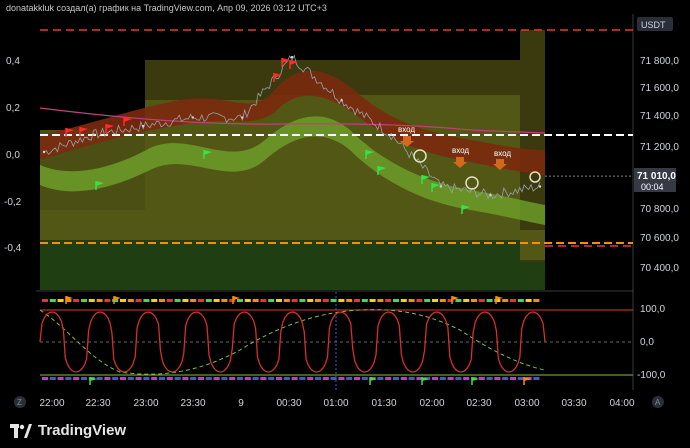 This screenshot has height=448, width=690. I want to click on entry-label: вход, so click(460, 150).